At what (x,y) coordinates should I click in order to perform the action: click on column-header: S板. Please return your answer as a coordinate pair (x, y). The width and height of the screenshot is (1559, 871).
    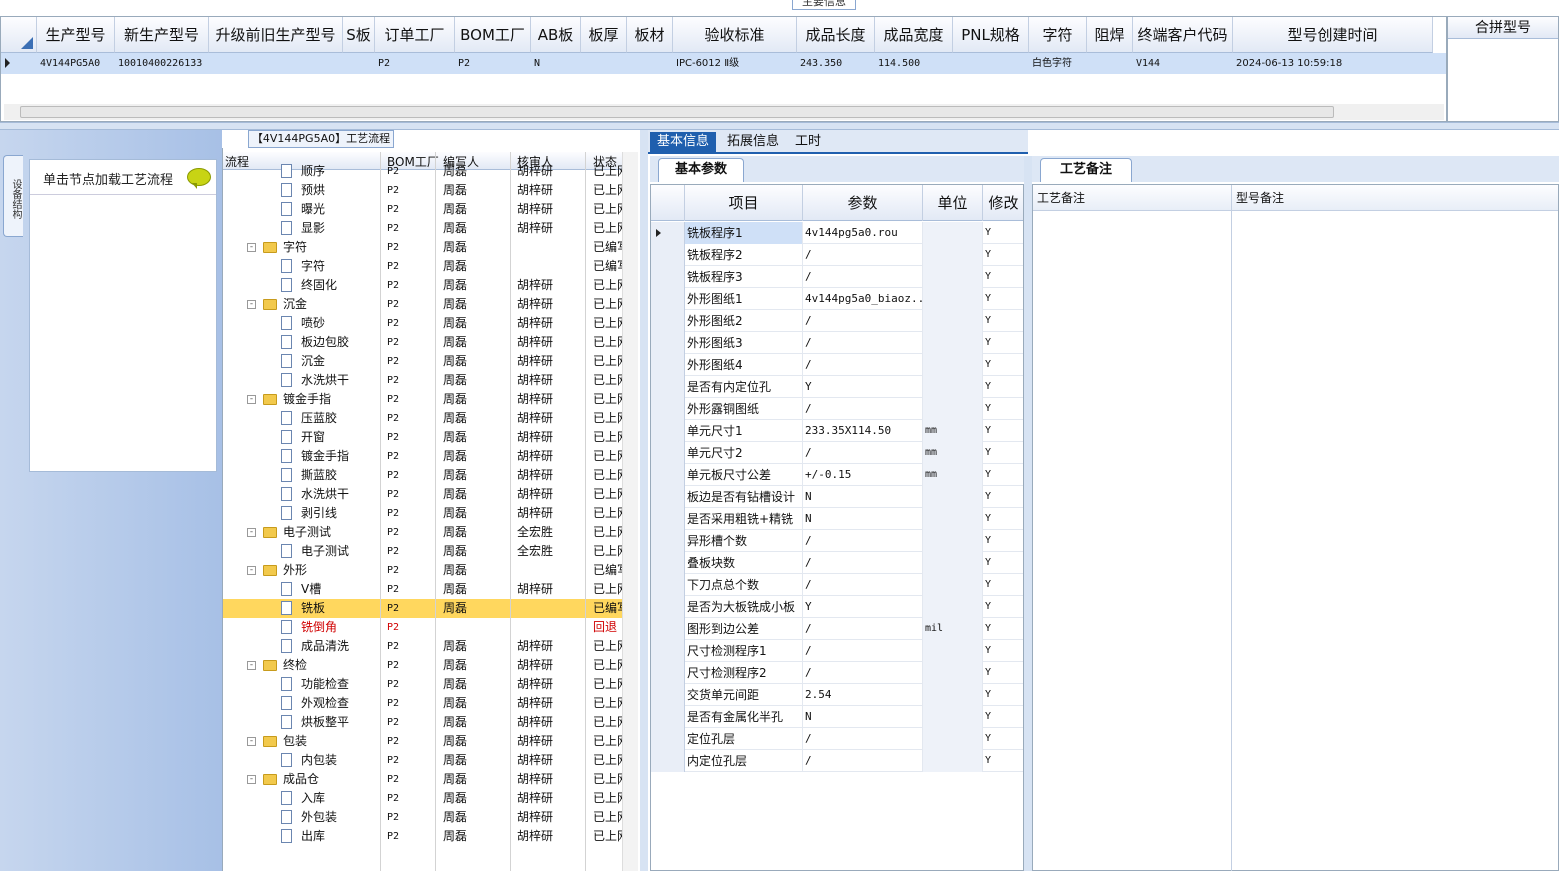
    Looking at the image, I should click on (359, 35).